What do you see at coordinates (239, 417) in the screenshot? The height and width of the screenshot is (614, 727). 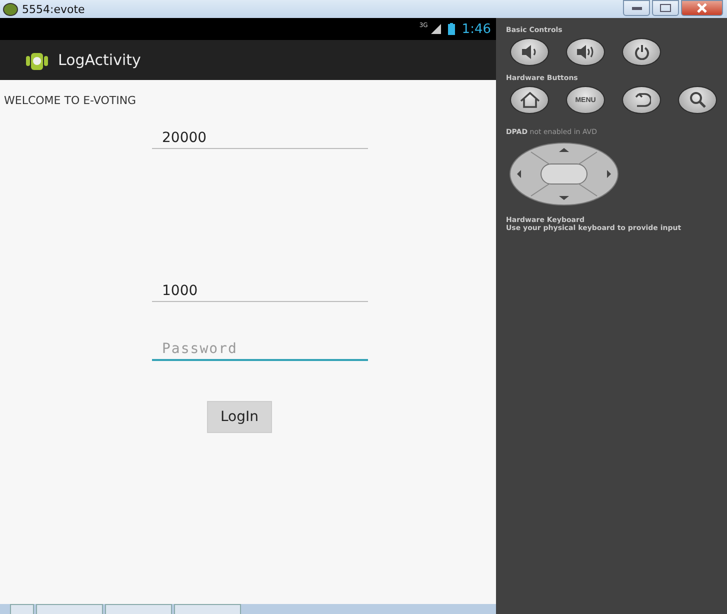 I see `login-button: LogIn` at bounding box center [239, 417].